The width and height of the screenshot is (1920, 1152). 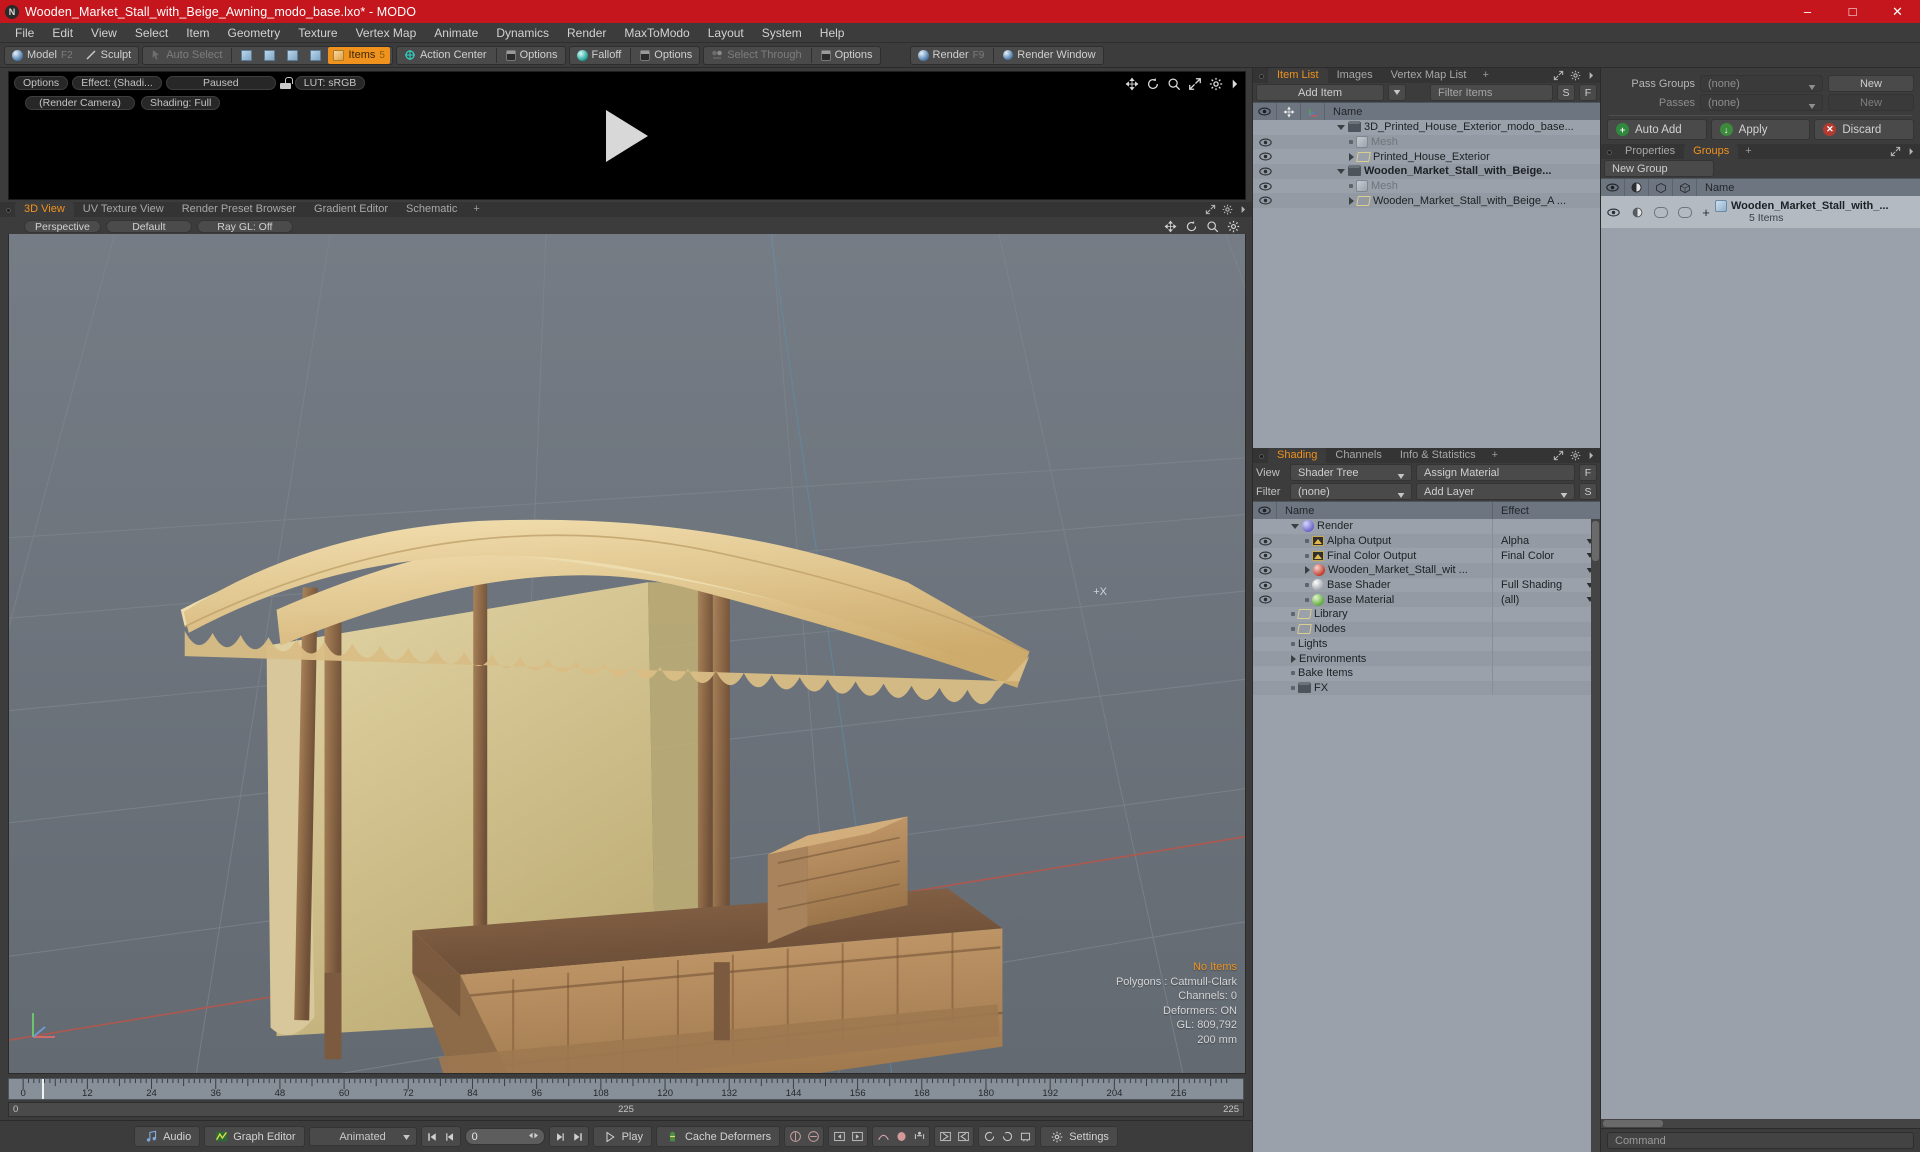 I want to click on tab-groups: Groups, so click(x=1711, y=151).